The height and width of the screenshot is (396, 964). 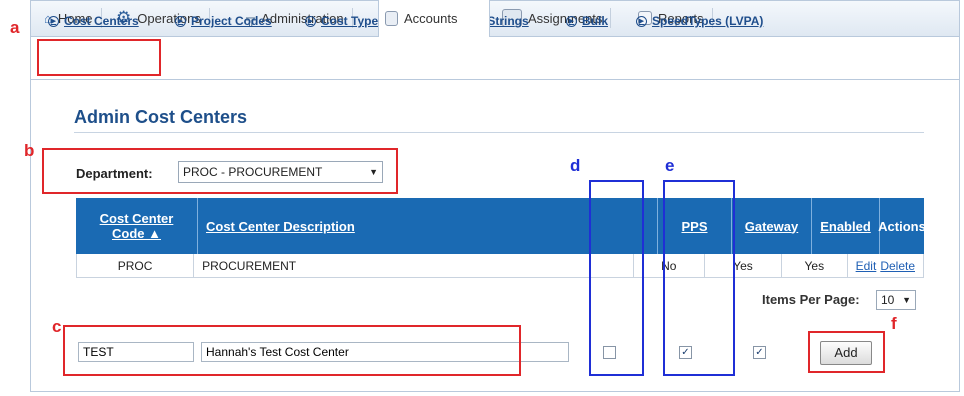 What do you see at coordinates (616, 278) in the screenshot?
I see `annotation-box-d` at bounding box center [616, 278].